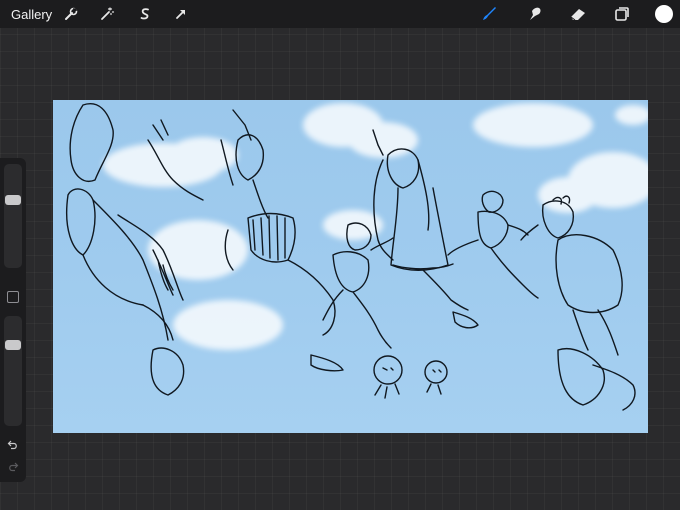  Describe the element at coordinates (578, 14) in the screenshot. I see `eraser-icon` at that location.